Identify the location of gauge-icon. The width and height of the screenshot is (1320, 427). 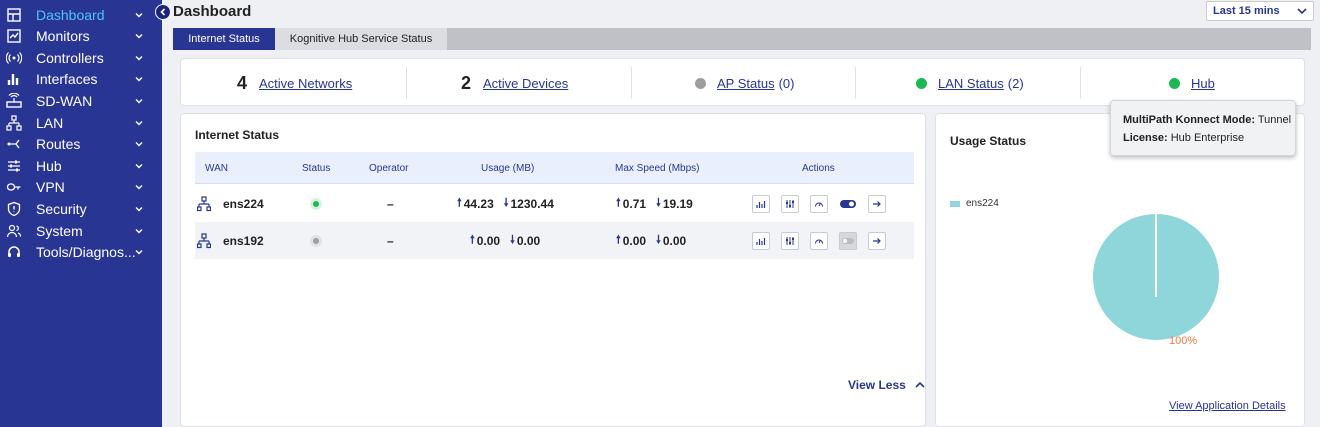
(819, 241).